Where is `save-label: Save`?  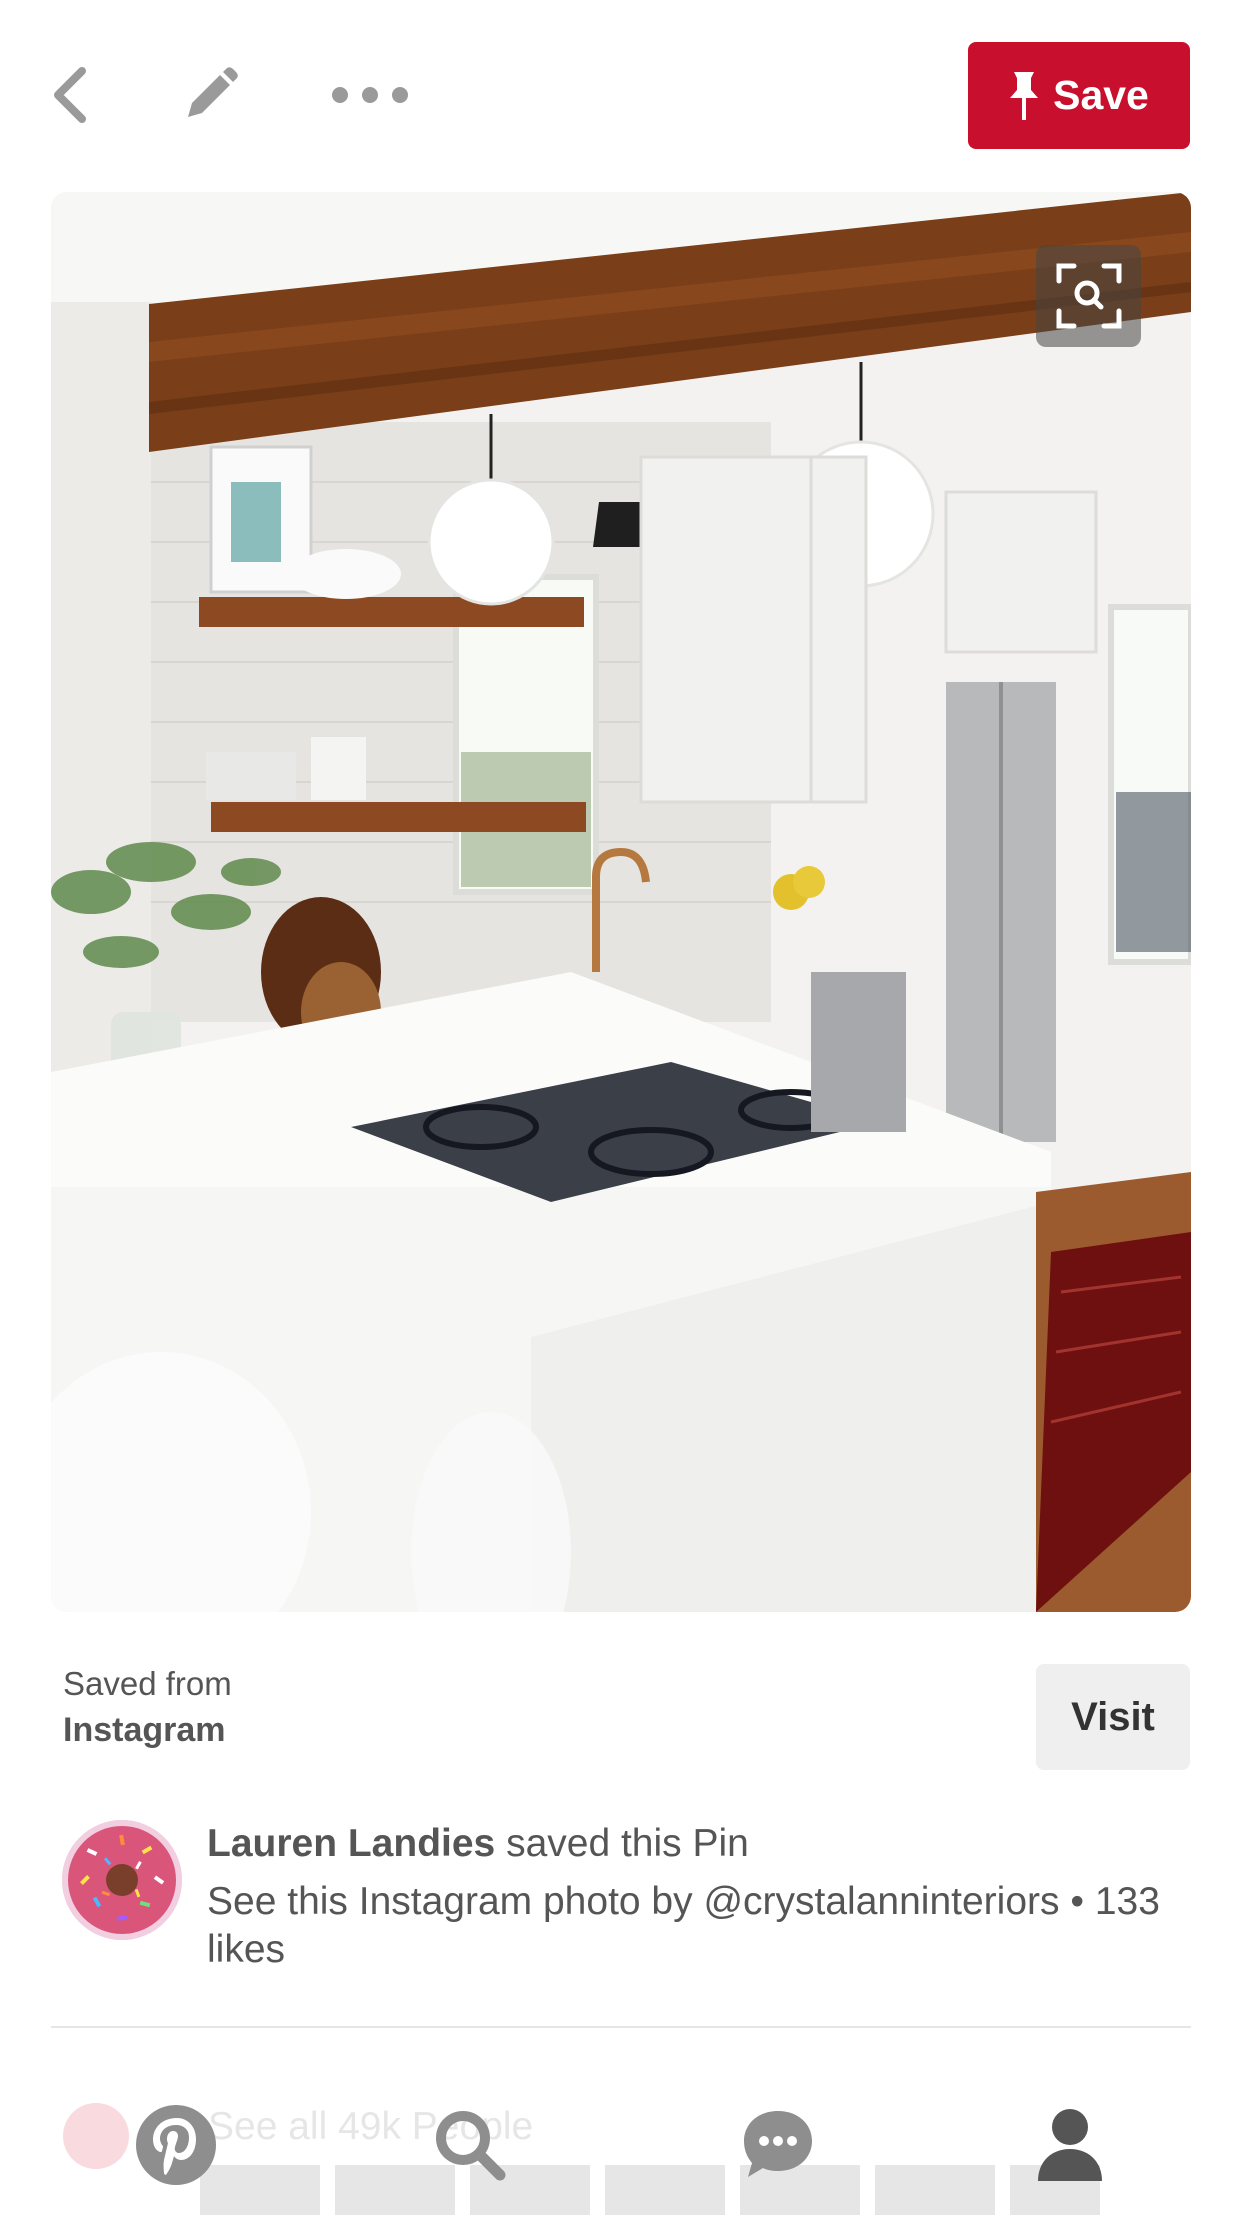 save-label: Save is located at coordinates (1101, 95).